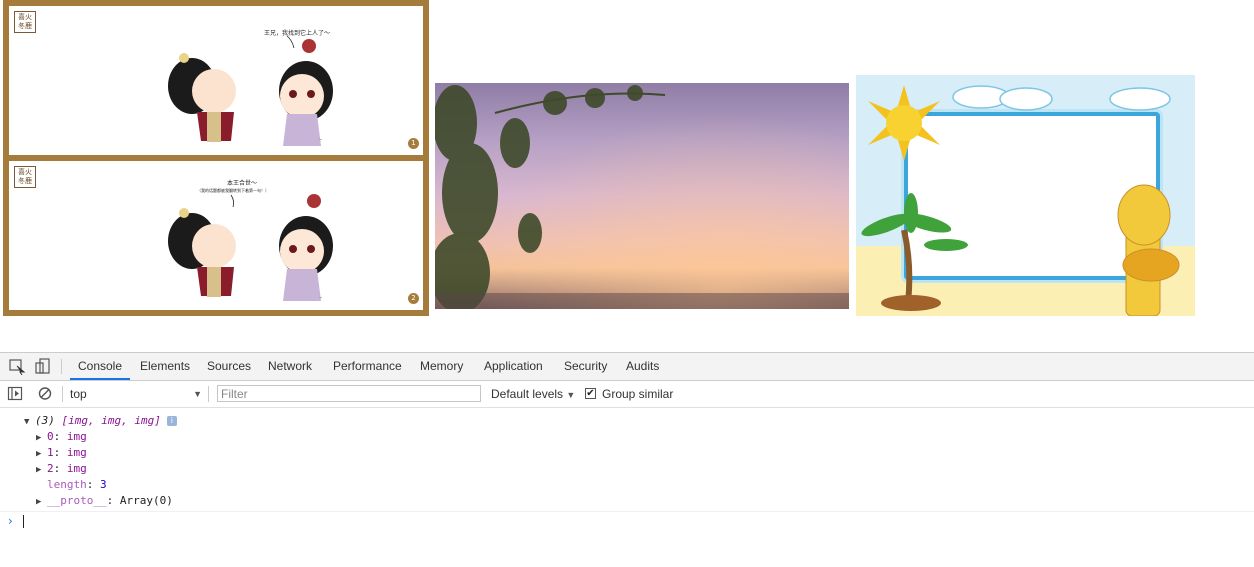 This screenshot has width=1254, height=567. What do you see at coordinates (45, 420) in the screenshot?
I see `array-count: (3)` at bounding box center [45, 420].